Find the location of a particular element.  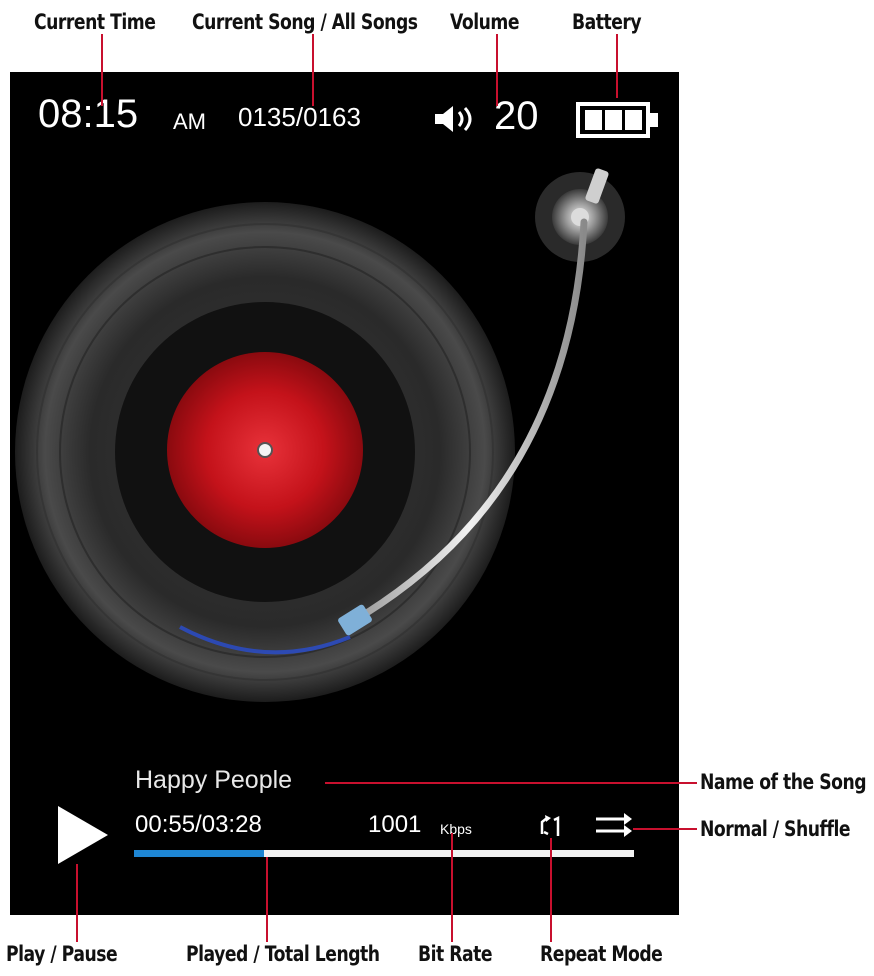

battery-full-icon is located at coordinates (617, 120).